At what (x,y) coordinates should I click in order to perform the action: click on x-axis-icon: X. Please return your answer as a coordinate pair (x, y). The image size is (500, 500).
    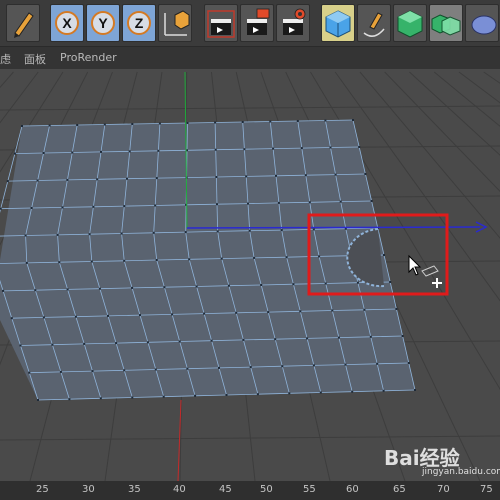
    Looking at the image, I should click on (67, 23).